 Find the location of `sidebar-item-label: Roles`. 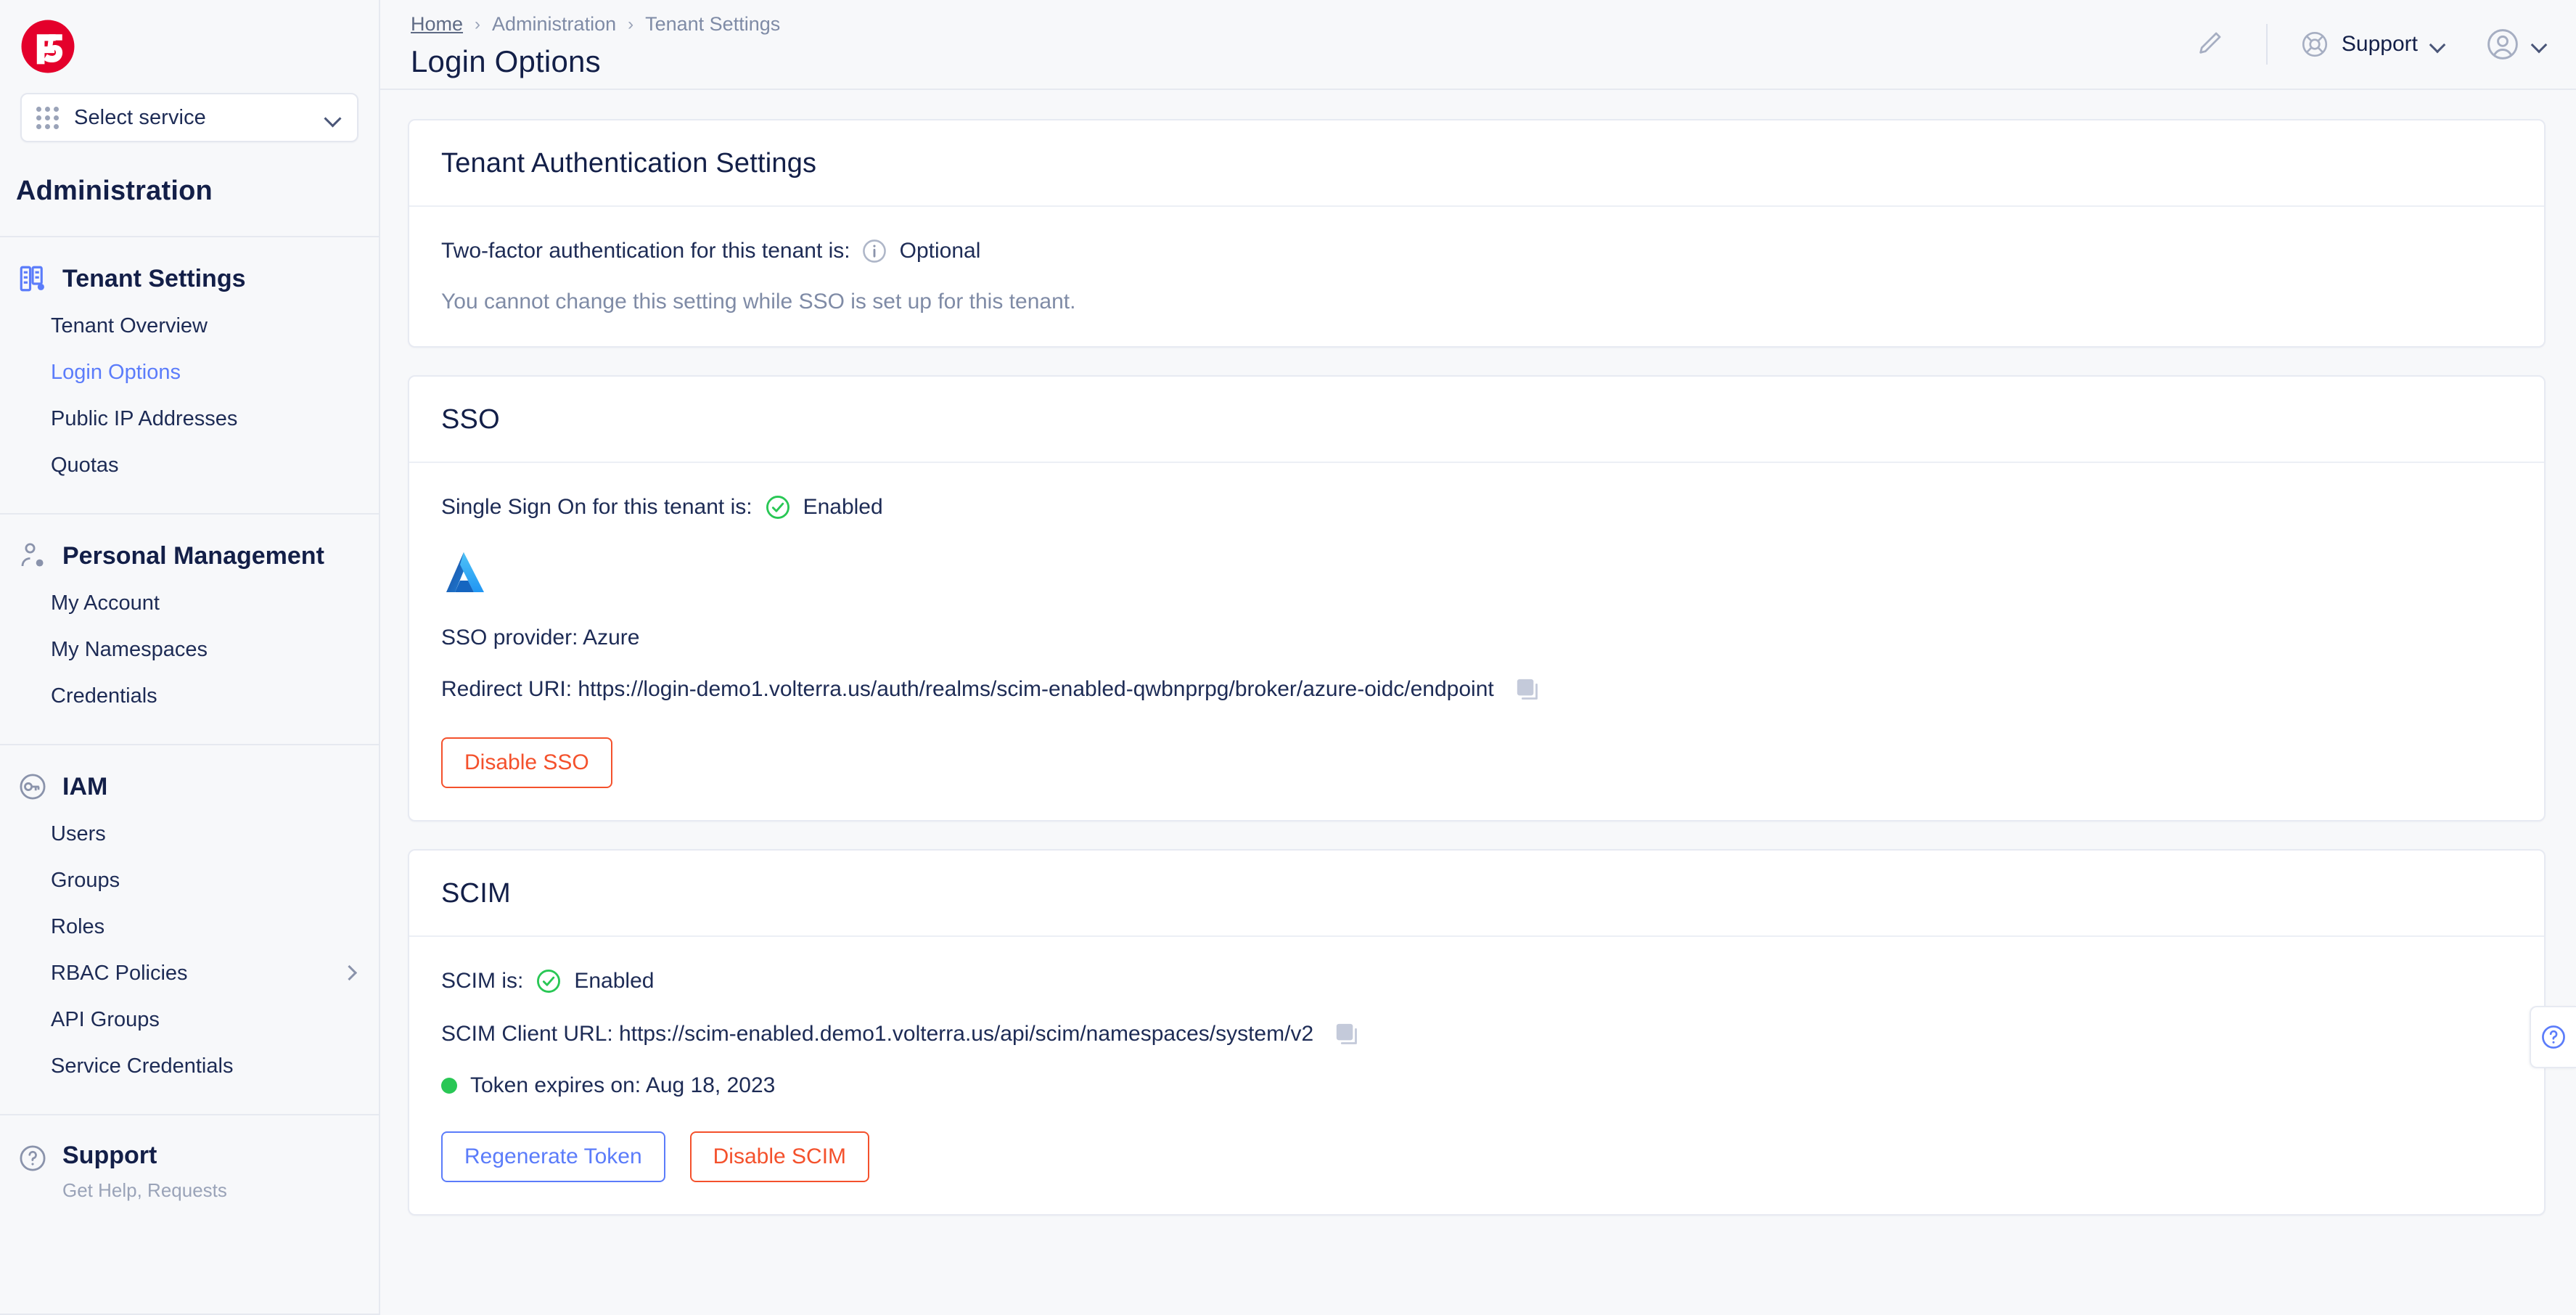

sidebar-item-label: Roles is located at coordinates (78, 926).